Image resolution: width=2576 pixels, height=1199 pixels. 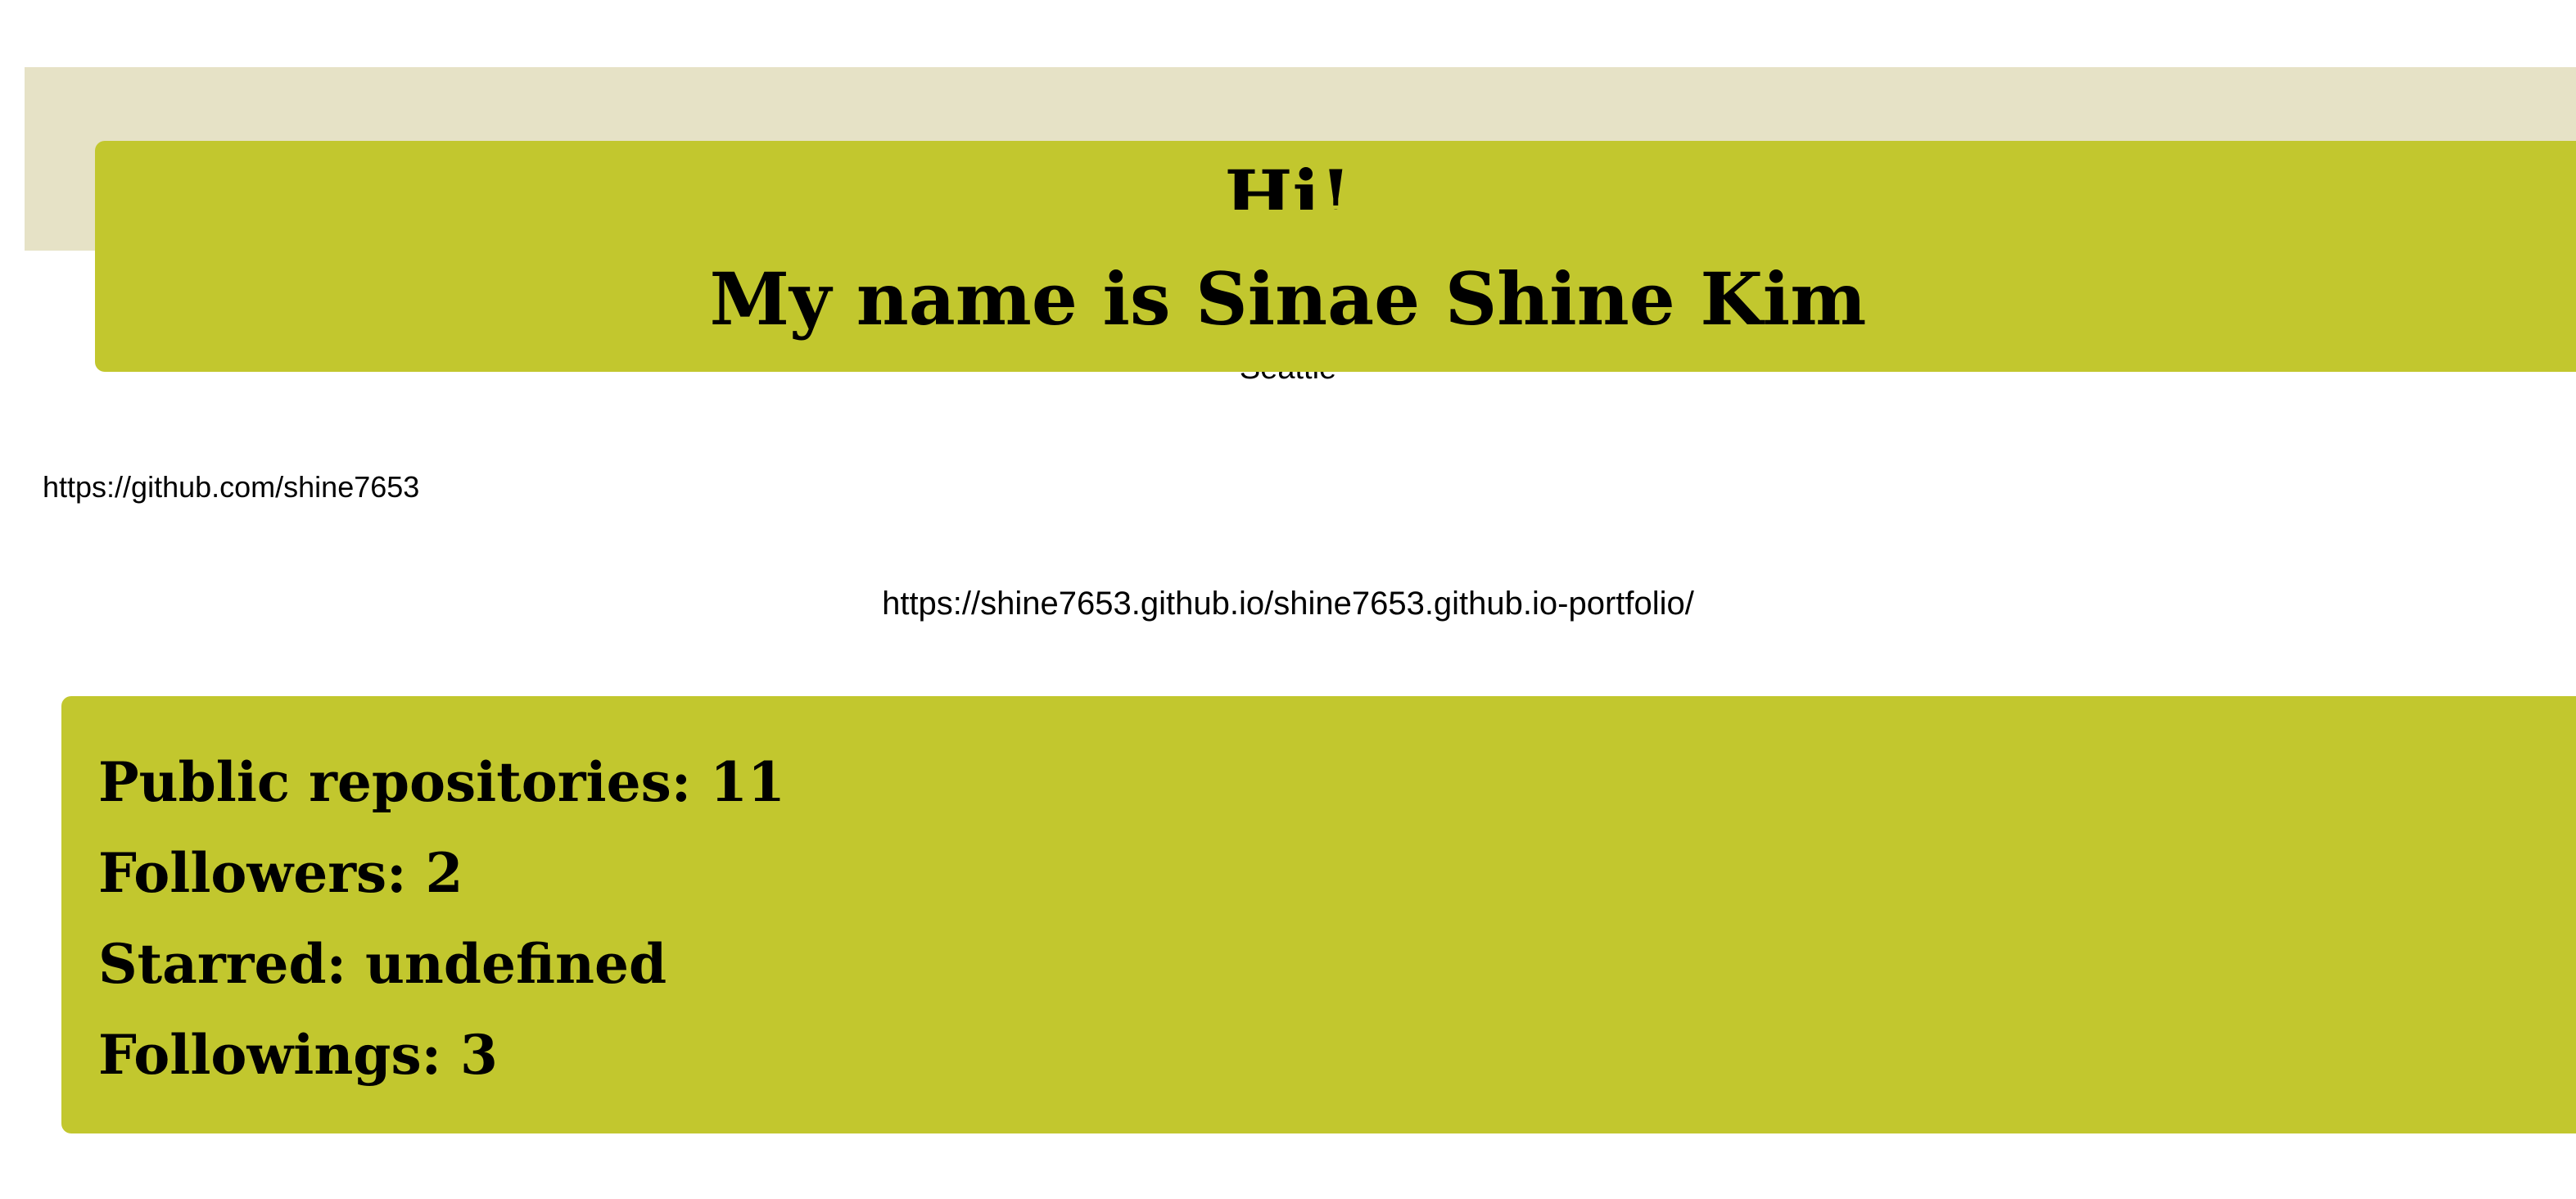 I want to click on stat-starred: Starred: undefined, so click(x=382, y=964).